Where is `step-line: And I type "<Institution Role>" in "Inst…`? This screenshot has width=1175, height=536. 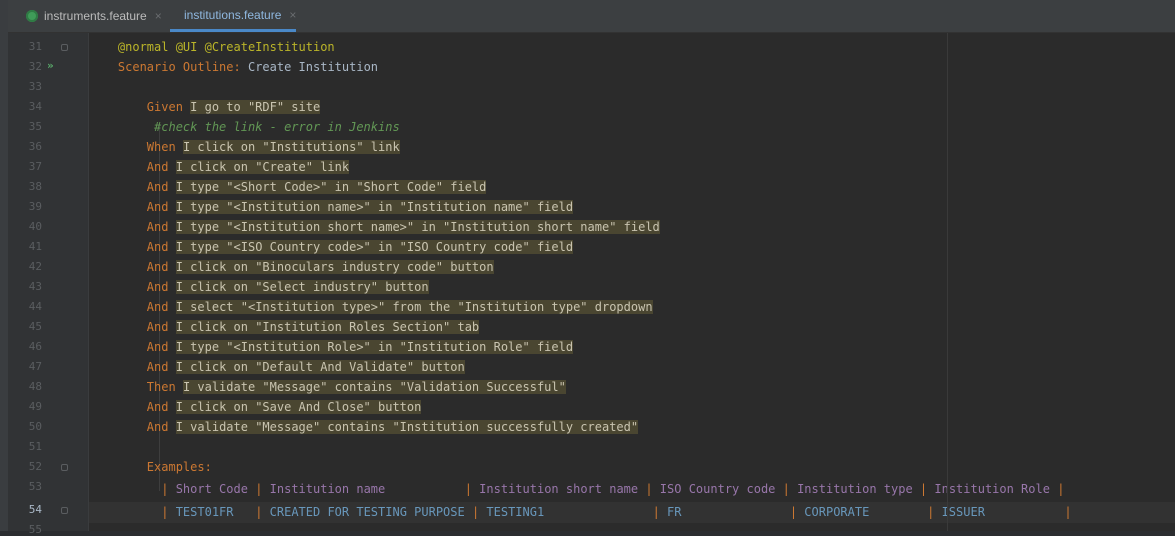 step-line: And I type "<Institution Role>" in "Inst… is located at coordinates (632, 347).